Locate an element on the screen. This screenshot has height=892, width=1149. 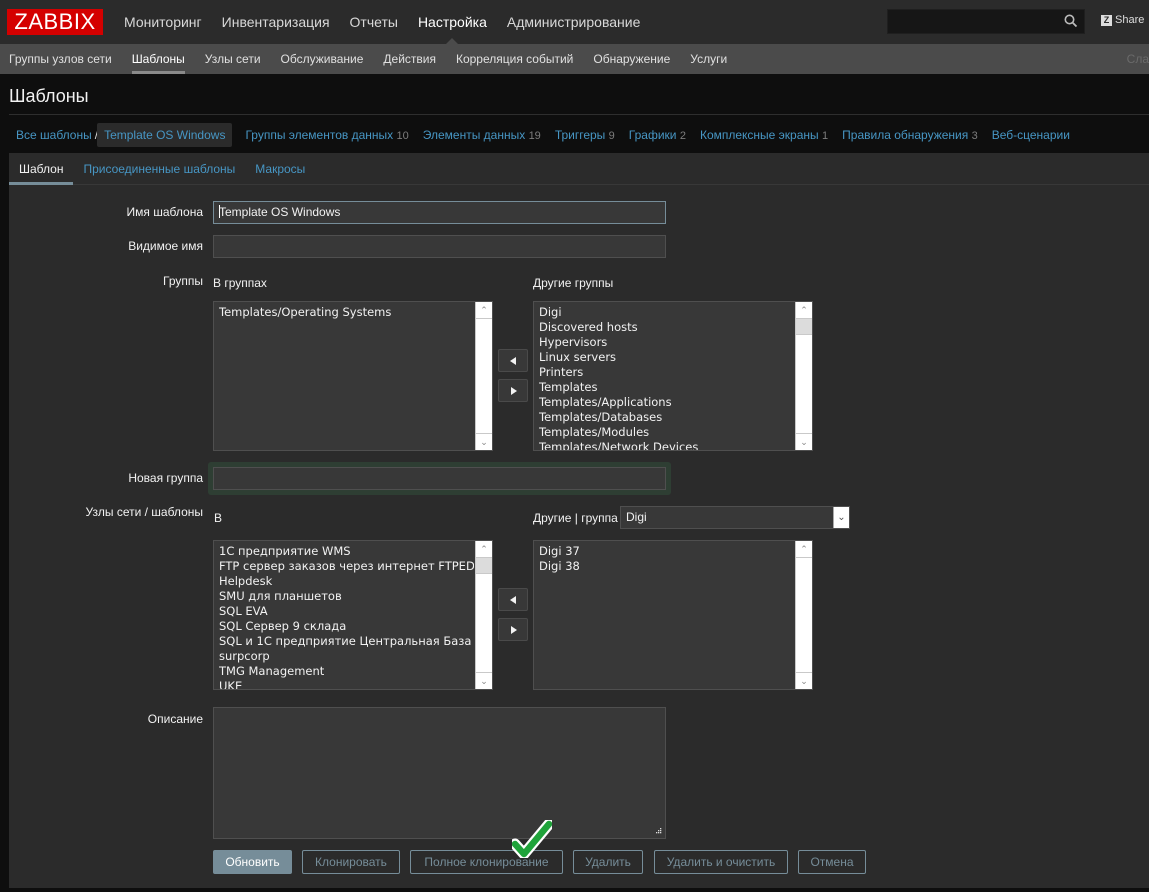
list-item: FTP сервер заказов через интернет FTPEDO is located at coordinates (346, 566).